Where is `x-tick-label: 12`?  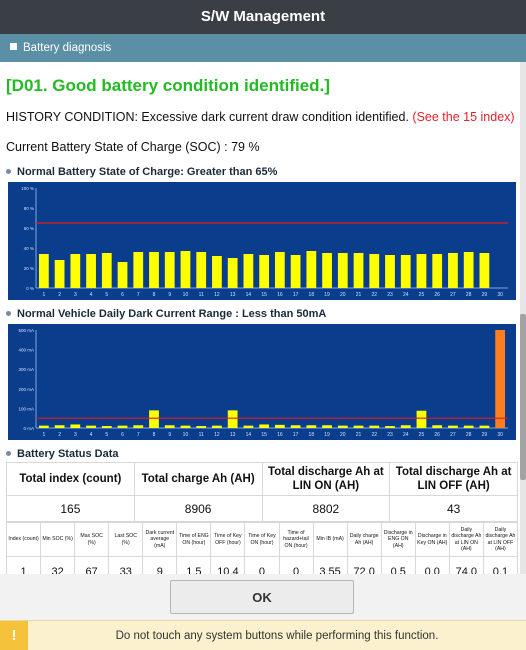
x-tick-label: 12 is located at coordinates (217, 435).